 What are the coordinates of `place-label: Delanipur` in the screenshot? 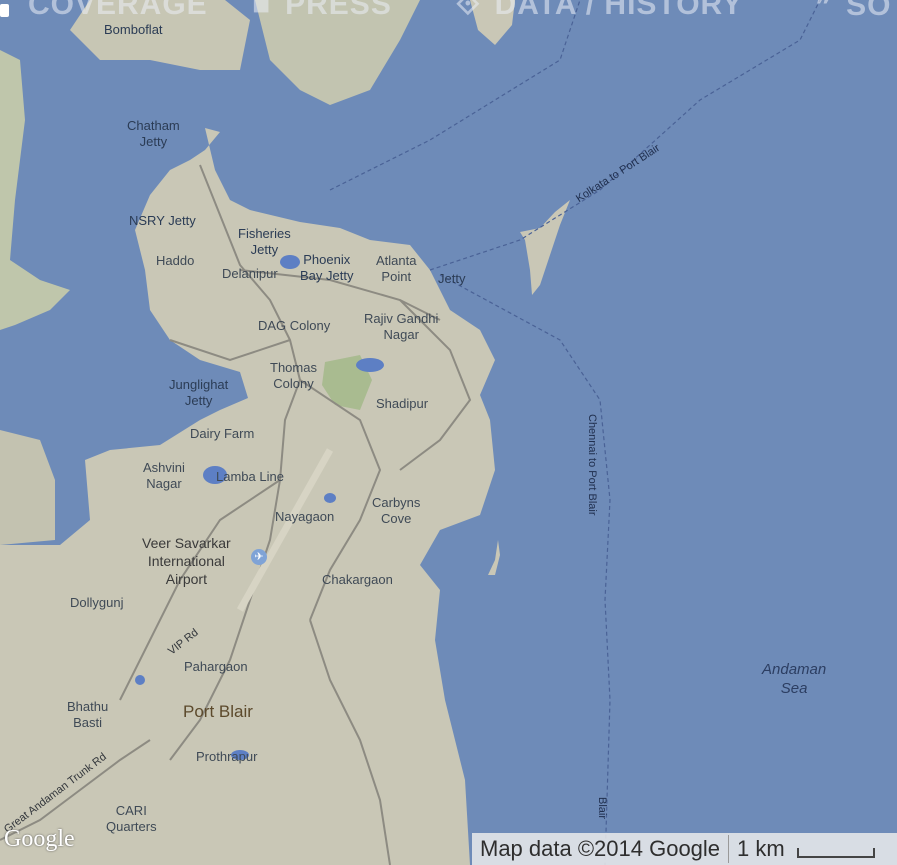 It's located at (250, 273).